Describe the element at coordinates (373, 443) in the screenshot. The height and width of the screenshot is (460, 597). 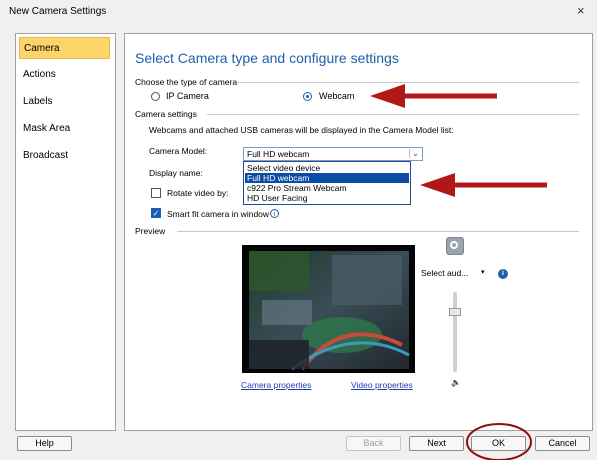
I see `back-button: Back` at that location.